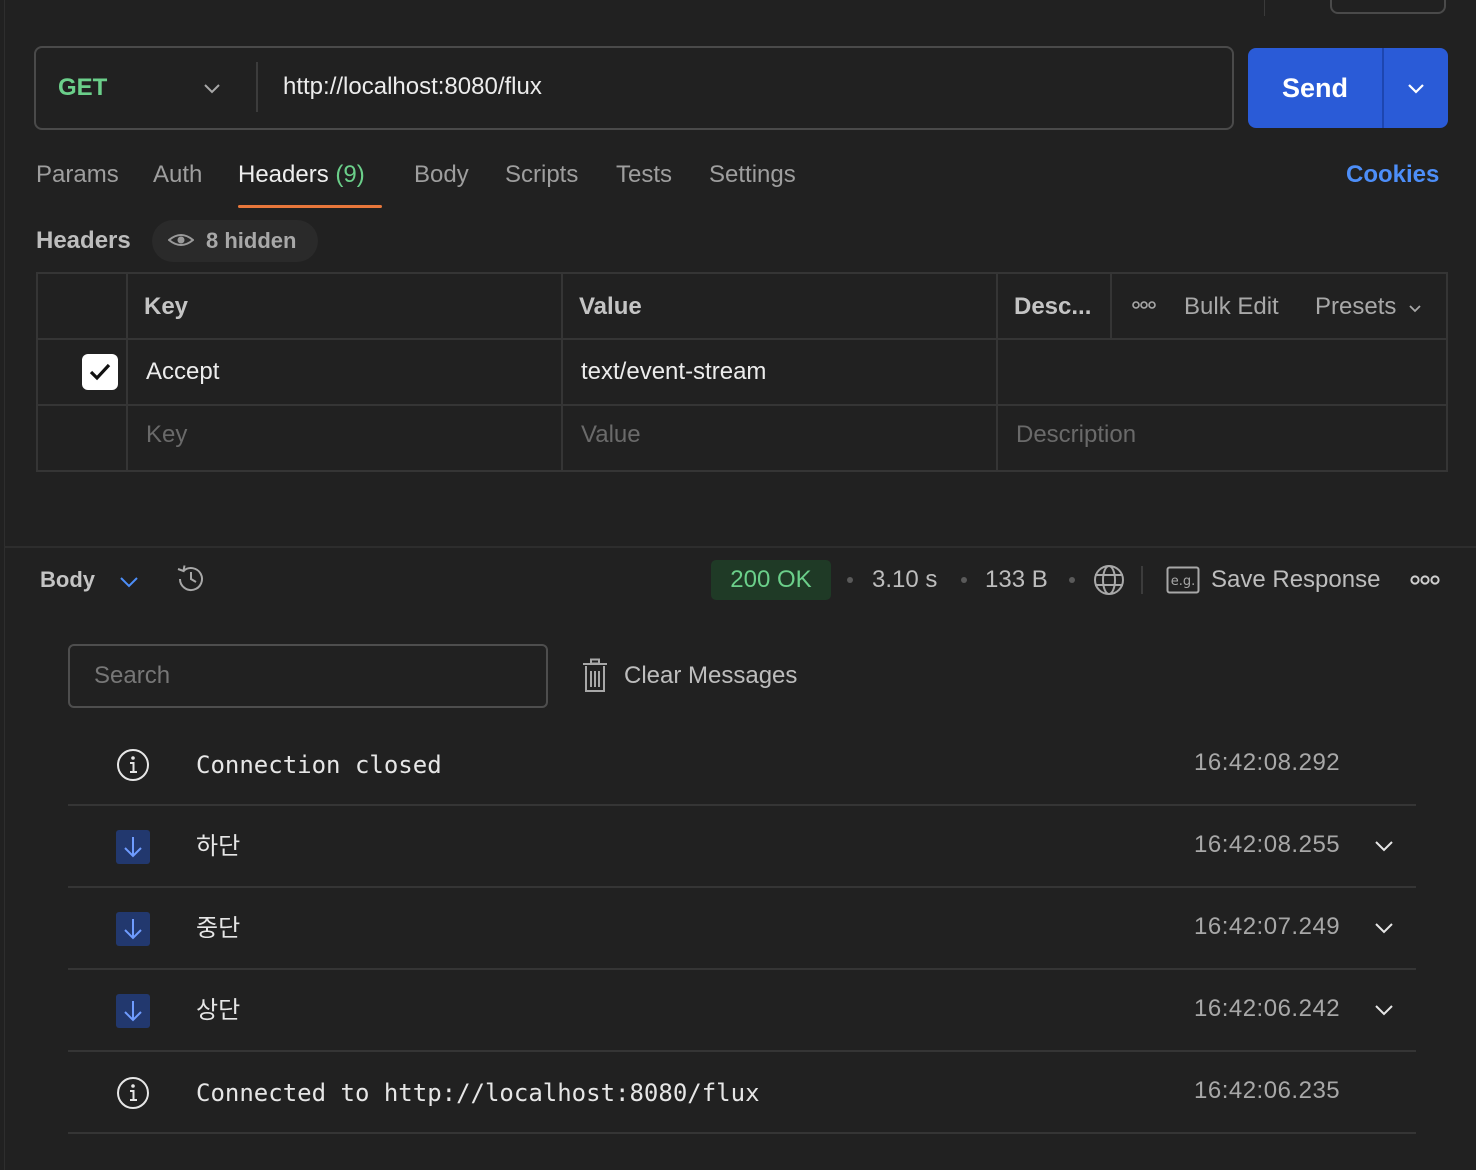 Image resolution: width=1476 pixels, height=1170 pixels. I want to click on bulk-edit-button: Bulk Edit, so click(1231, 307).